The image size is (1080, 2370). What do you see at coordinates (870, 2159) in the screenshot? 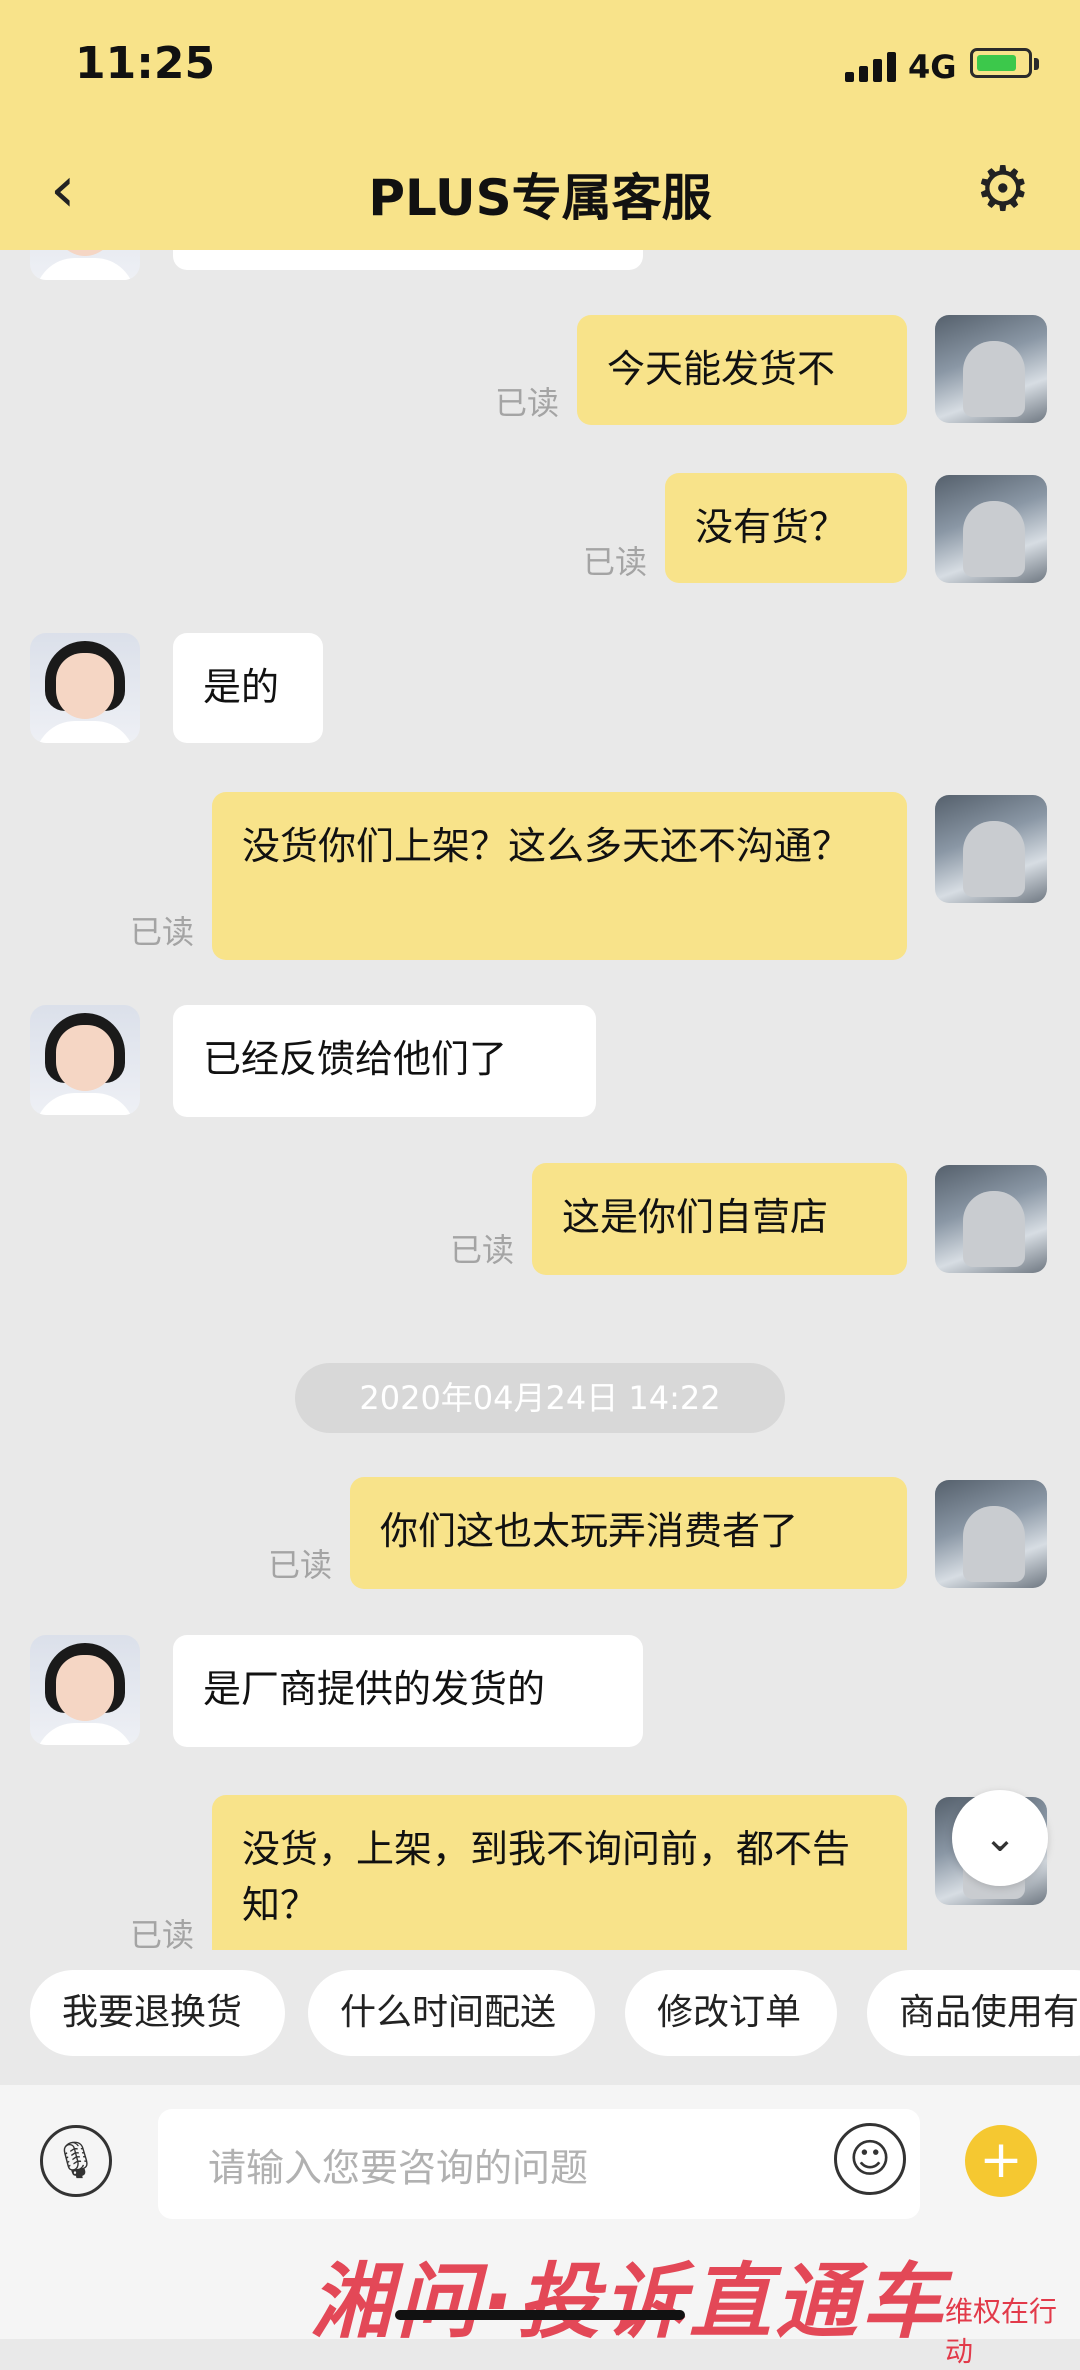
I see `emoji-icon: ☺` at bounding box center [870, 2159].